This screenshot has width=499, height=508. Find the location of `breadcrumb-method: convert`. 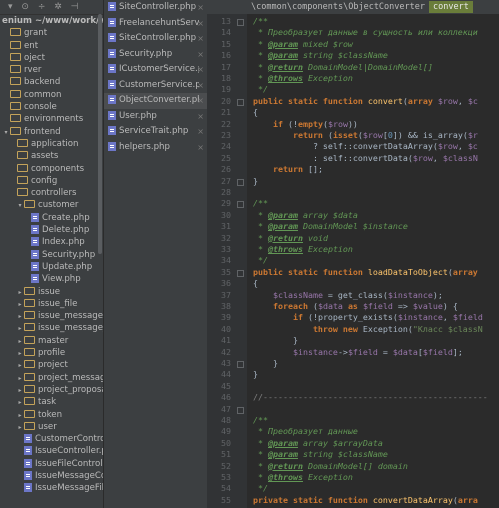

breadcrumb-method: convert is located at coordinates (451, 7).